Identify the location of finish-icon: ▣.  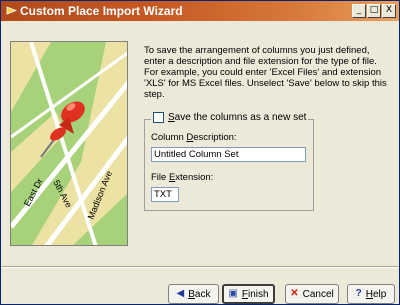
(233, 293).